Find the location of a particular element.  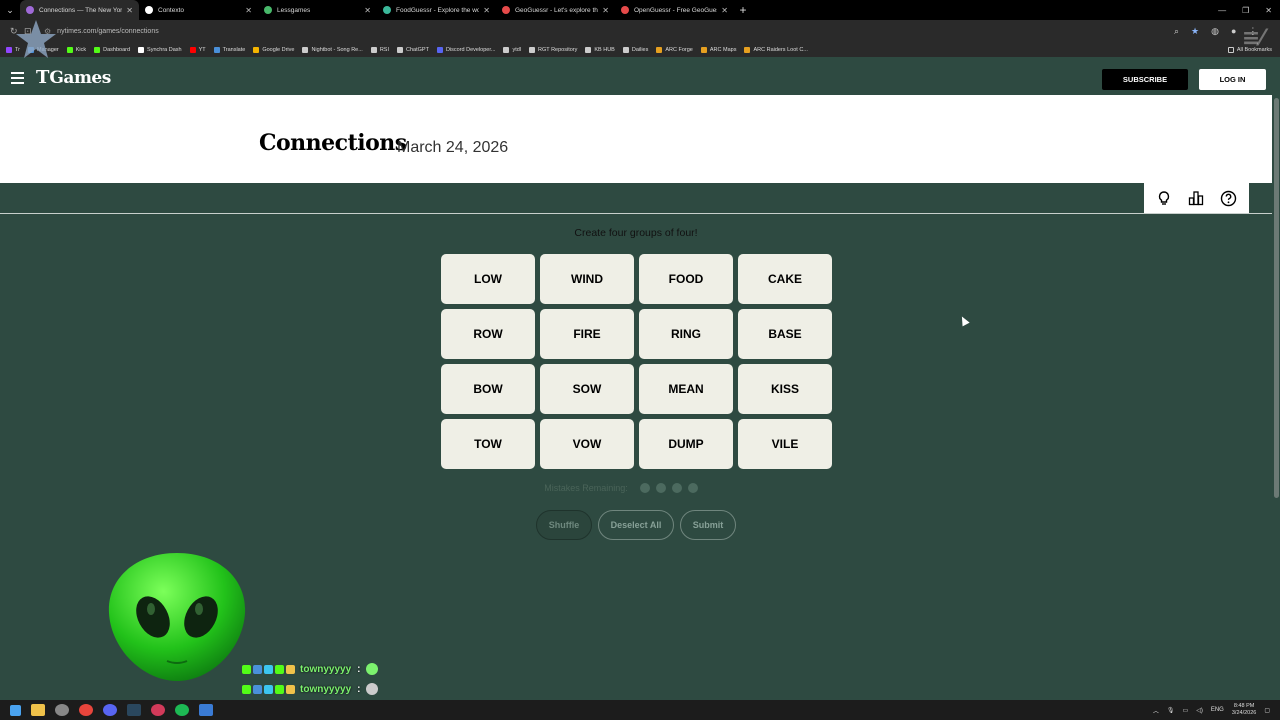

new-tab-button: + is located at coordinates (743, 10).